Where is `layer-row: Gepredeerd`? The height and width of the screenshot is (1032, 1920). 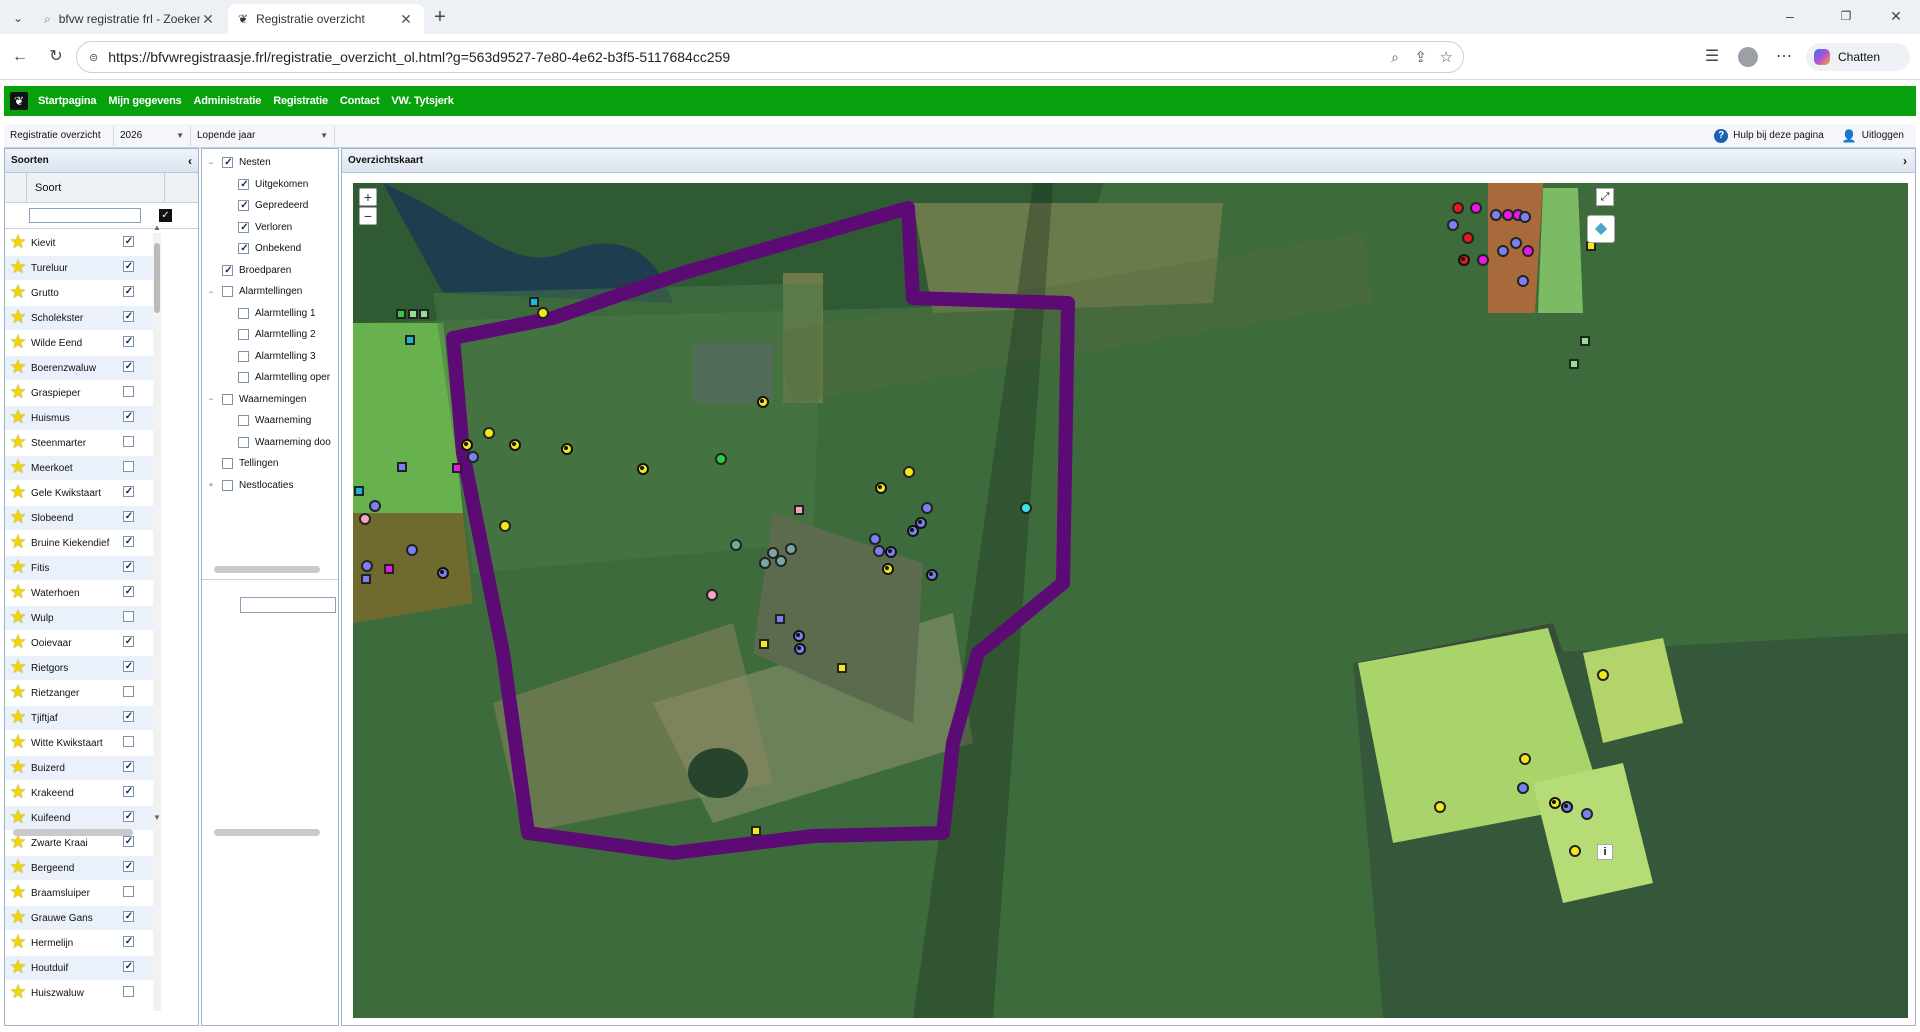
layer-row: Gepredeerd is located at coordinates (270, 206).